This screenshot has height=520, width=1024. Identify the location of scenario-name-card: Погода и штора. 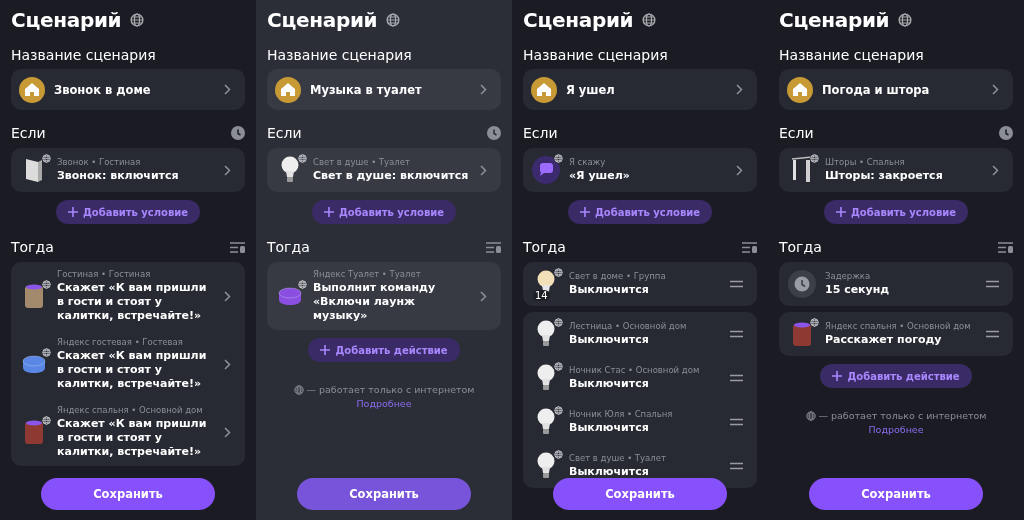
(896, 89).